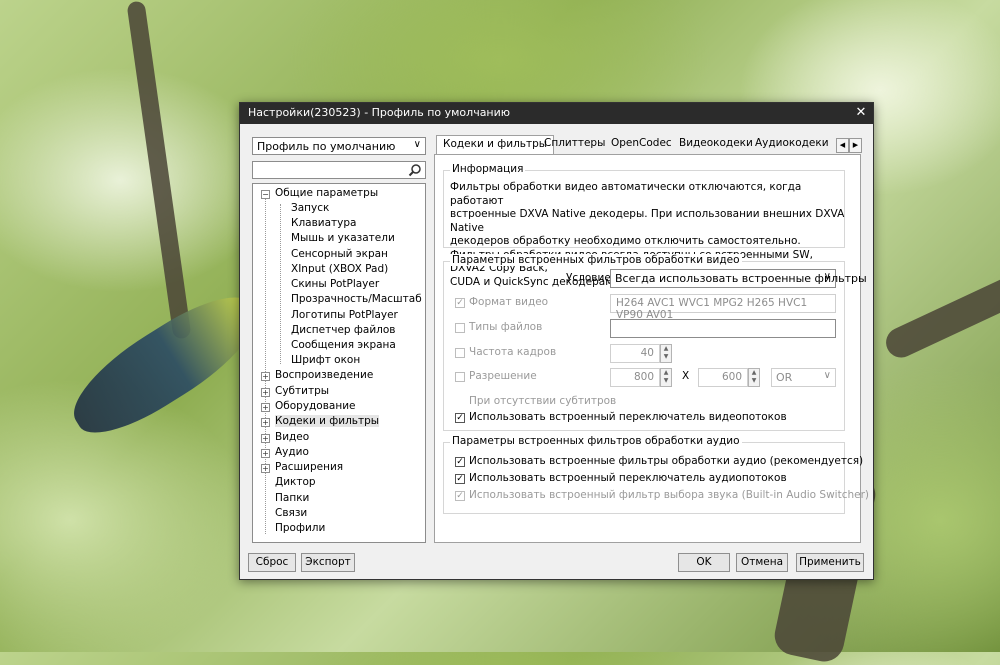 The height and width of the screenshot is (665, 1000). I want to click on file-types-field, so click(723, 328).